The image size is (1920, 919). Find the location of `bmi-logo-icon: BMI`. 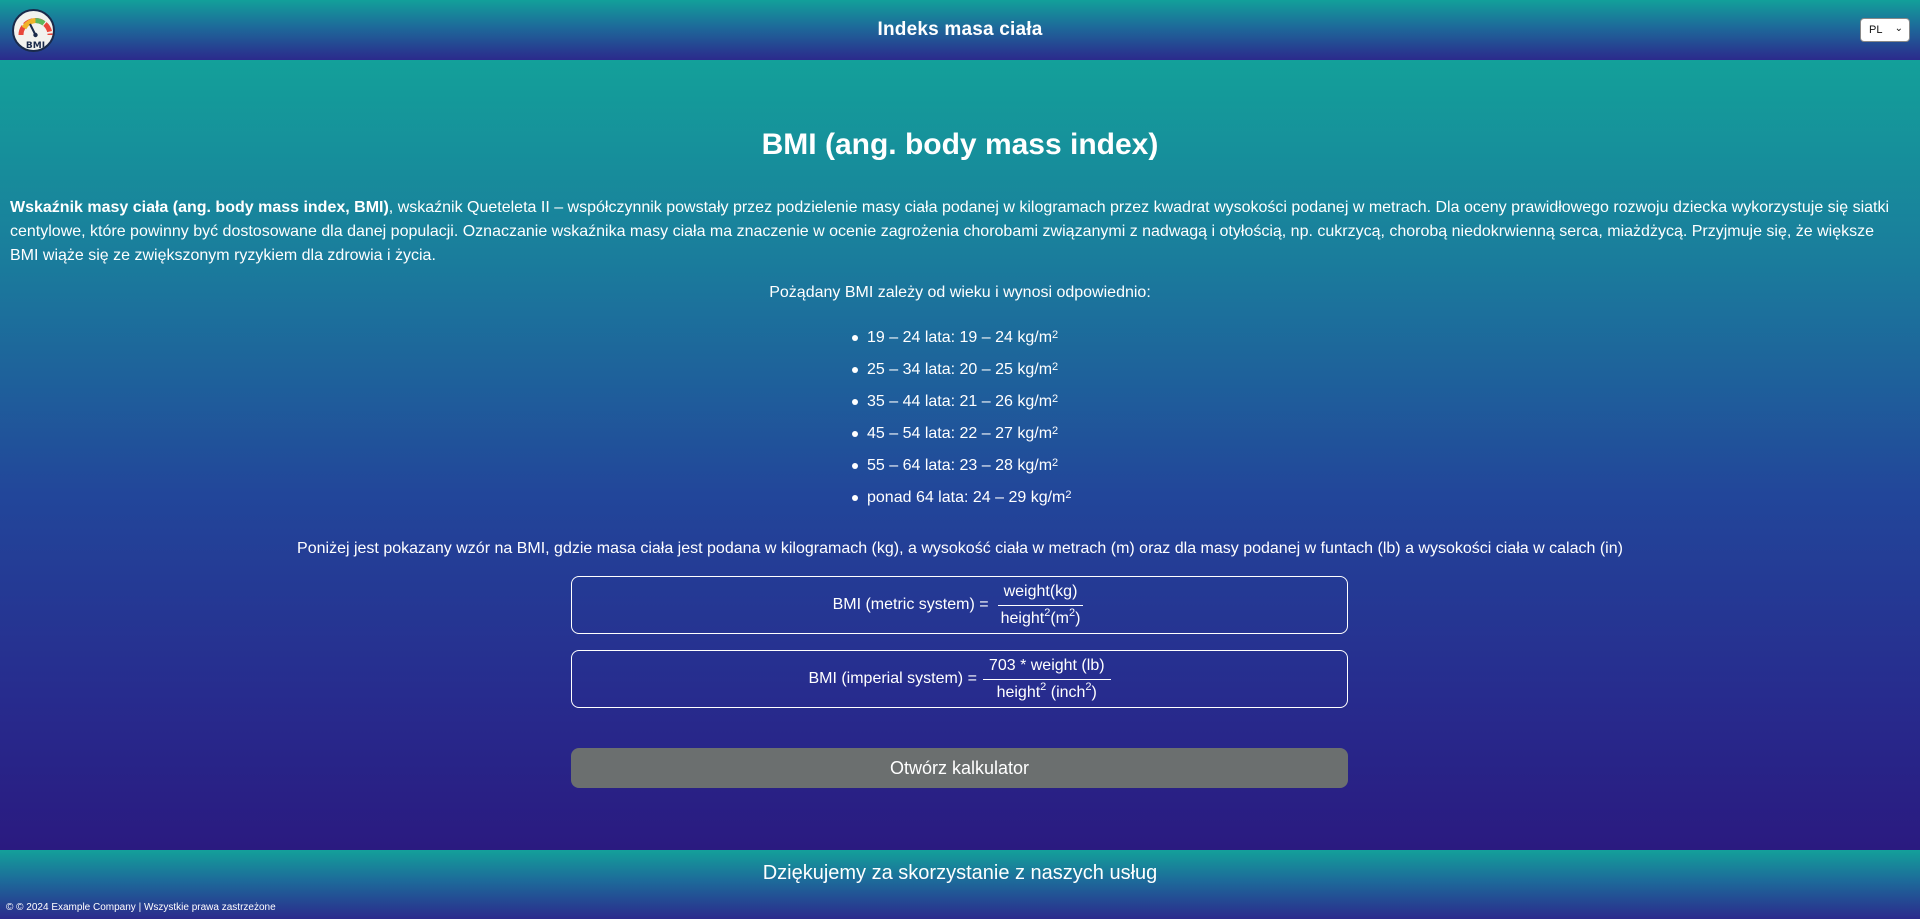

bmi-logo-icon: BMI is located at coordinates (33, 30).